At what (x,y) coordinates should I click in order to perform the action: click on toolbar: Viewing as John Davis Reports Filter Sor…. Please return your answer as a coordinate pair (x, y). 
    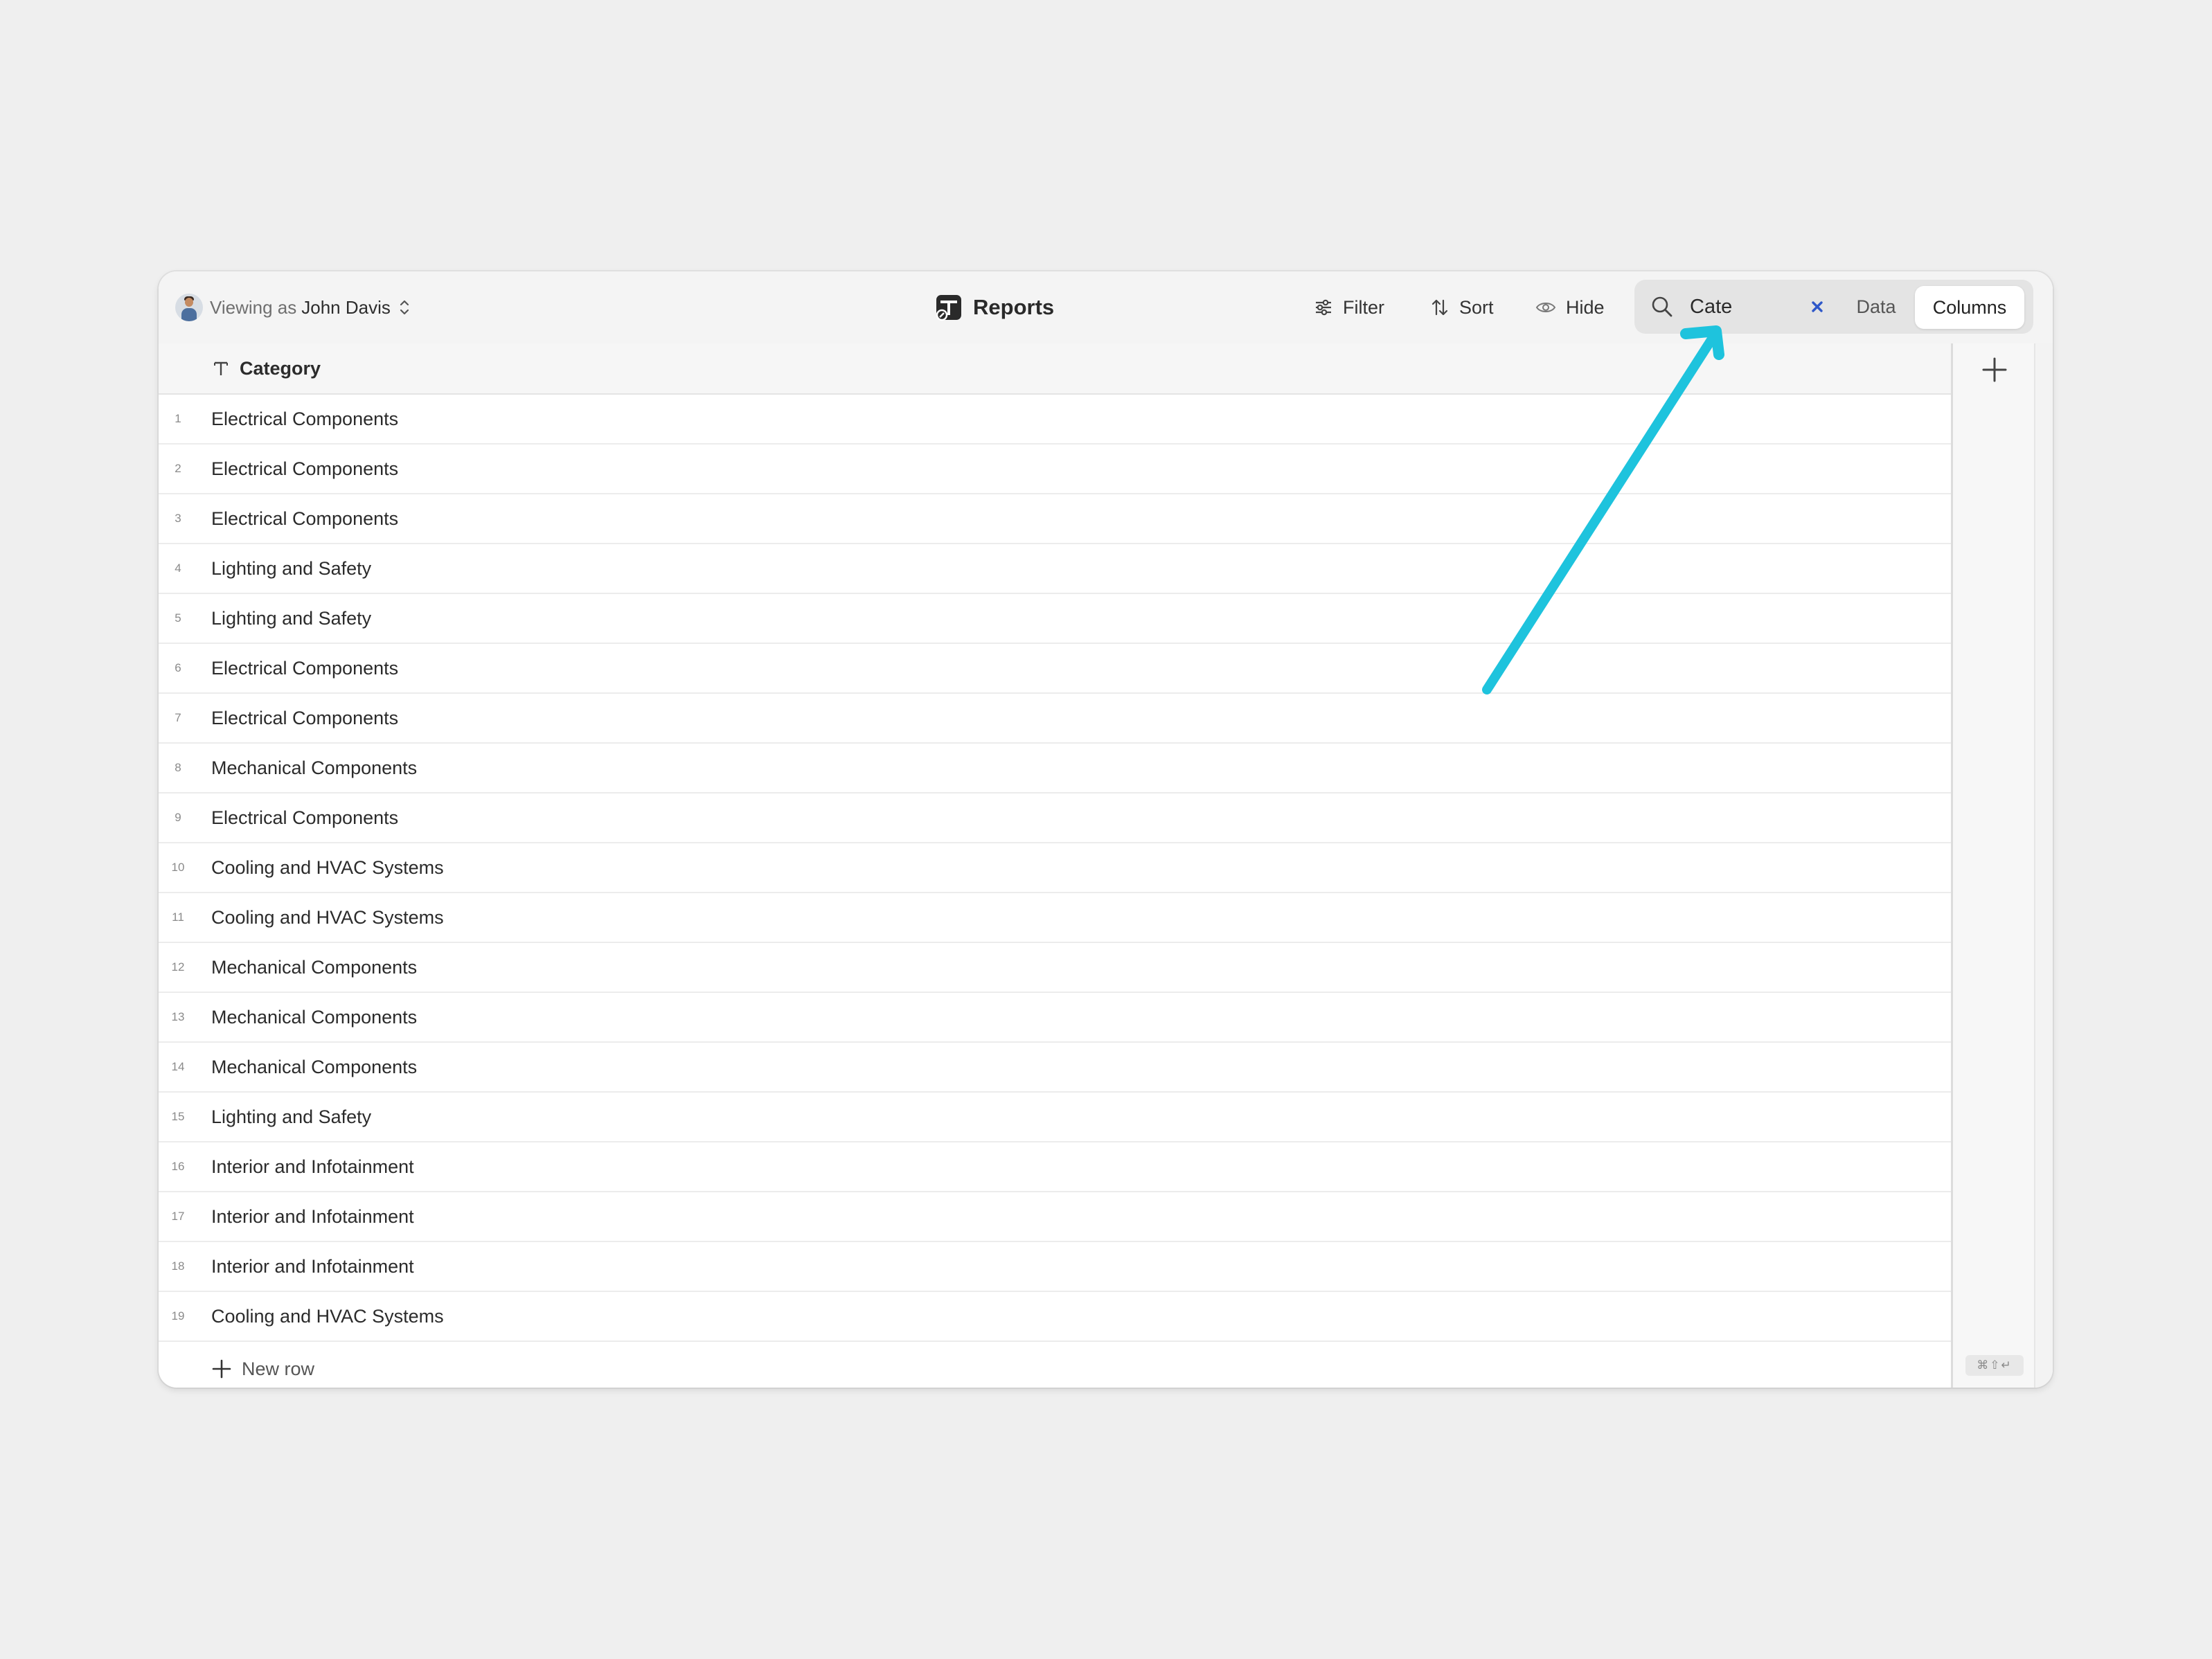
    Looking at the image, I should click on (1106, 308).